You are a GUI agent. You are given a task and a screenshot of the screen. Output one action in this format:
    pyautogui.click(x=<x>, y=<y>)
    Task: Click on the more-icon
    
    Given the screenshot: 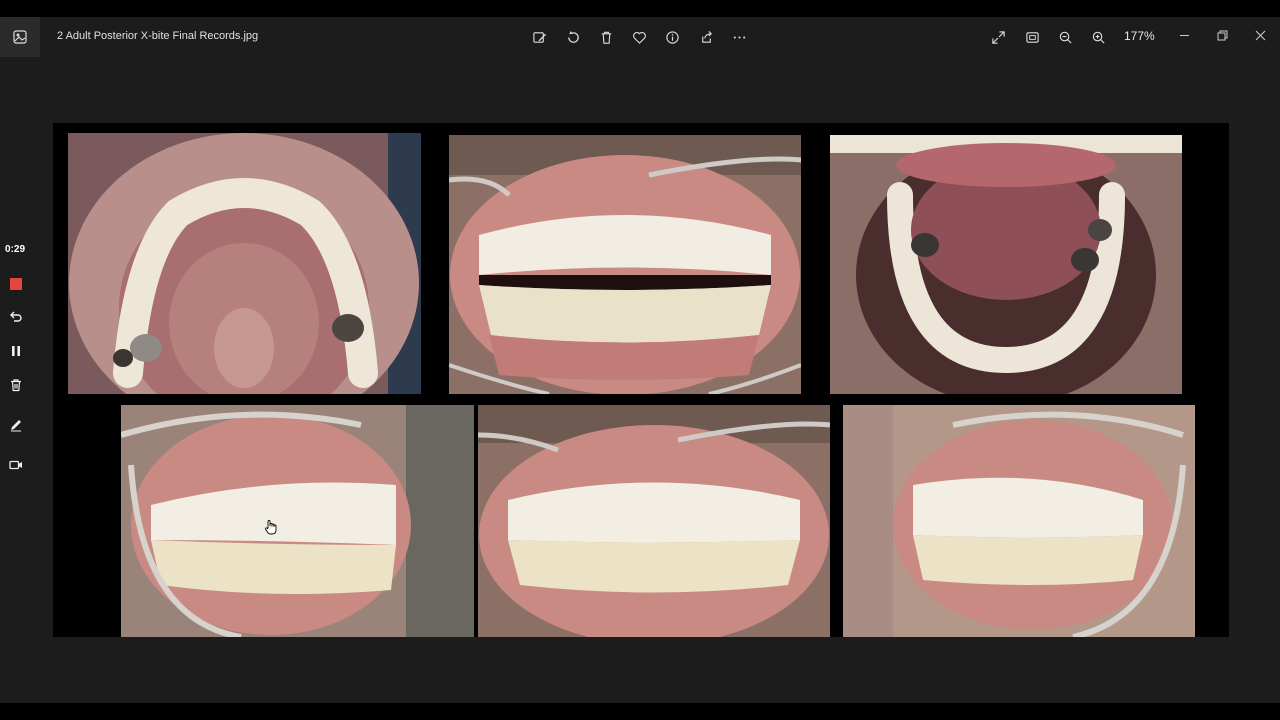 What is the action you would take?
    pyautogui.click(x=739, y=37)
    